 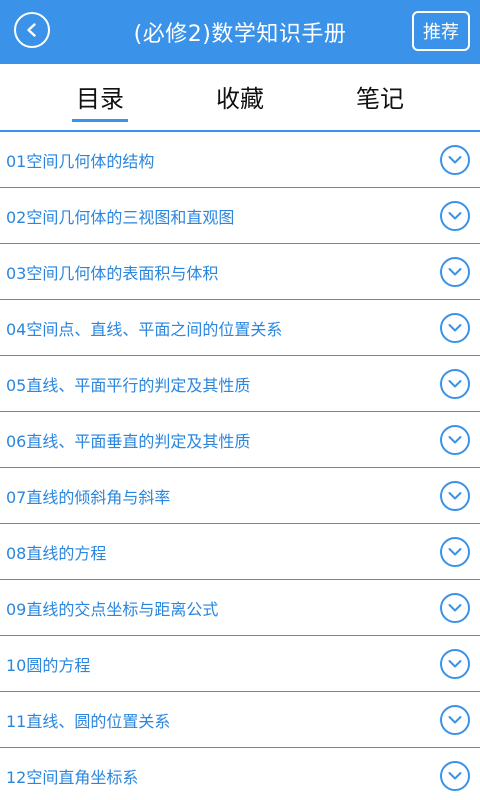 What do you see at coordinates (240, 774) in the screenshot?
I see `chapter-item-12: 12空间直角坐标系` at bounding box center [240, 774].